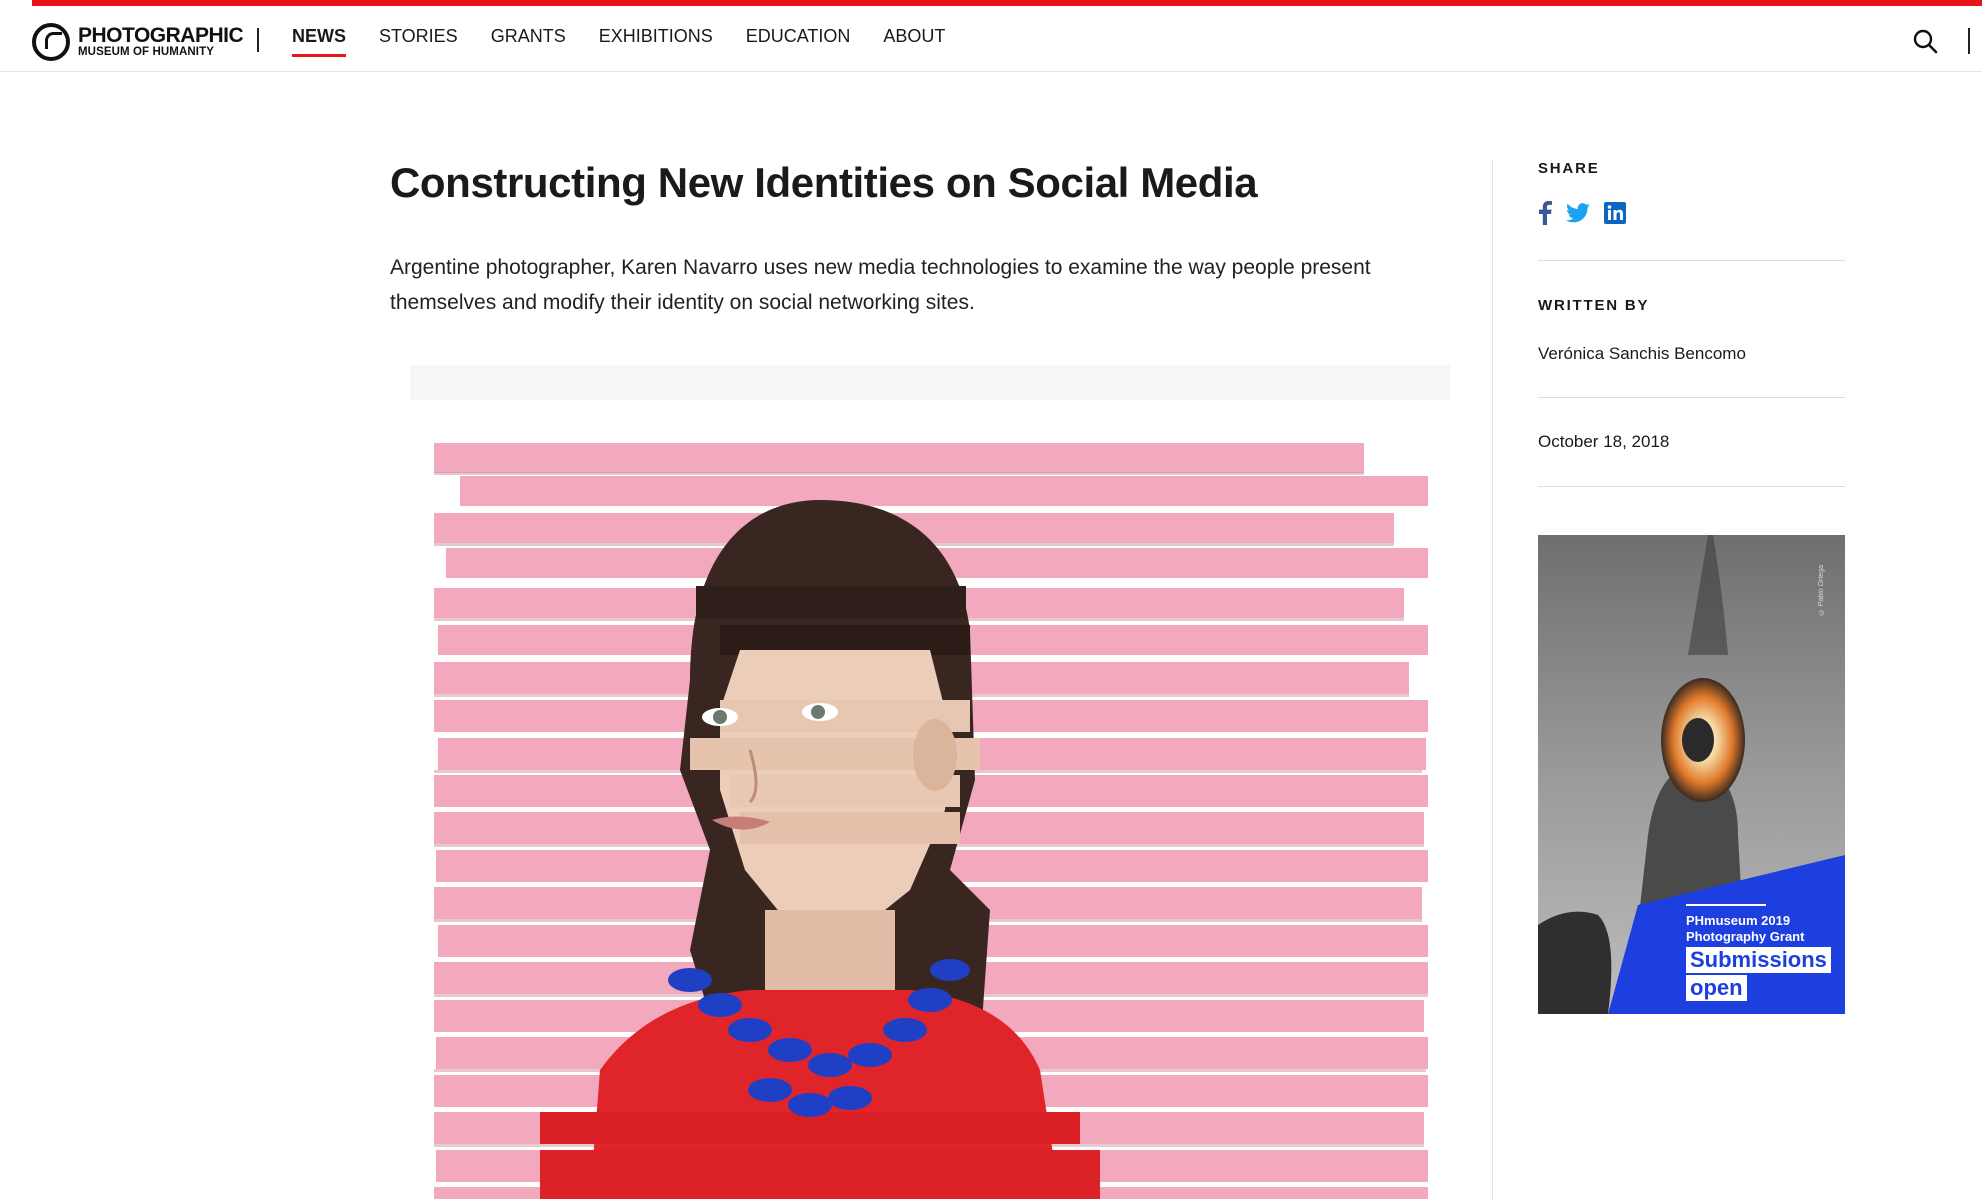 Image resolution: width=1982 pixels, height=1199 pixels. I want to click on ring-logo-icon, so click(51, 42).